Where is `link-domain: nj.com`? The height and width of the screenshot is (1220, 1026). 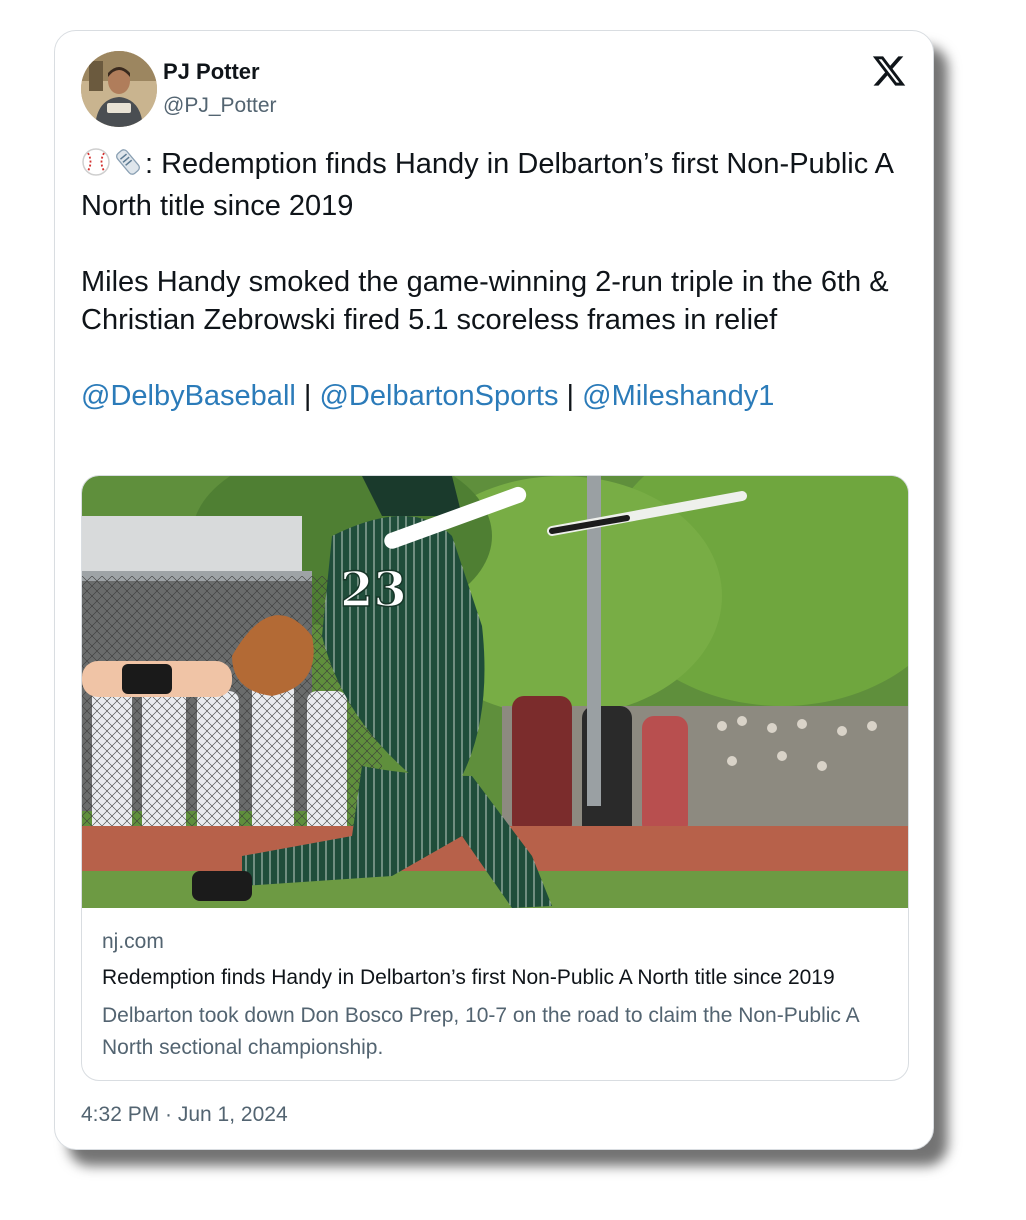 link-domain: nj.com is located at coordinates (133, 941).